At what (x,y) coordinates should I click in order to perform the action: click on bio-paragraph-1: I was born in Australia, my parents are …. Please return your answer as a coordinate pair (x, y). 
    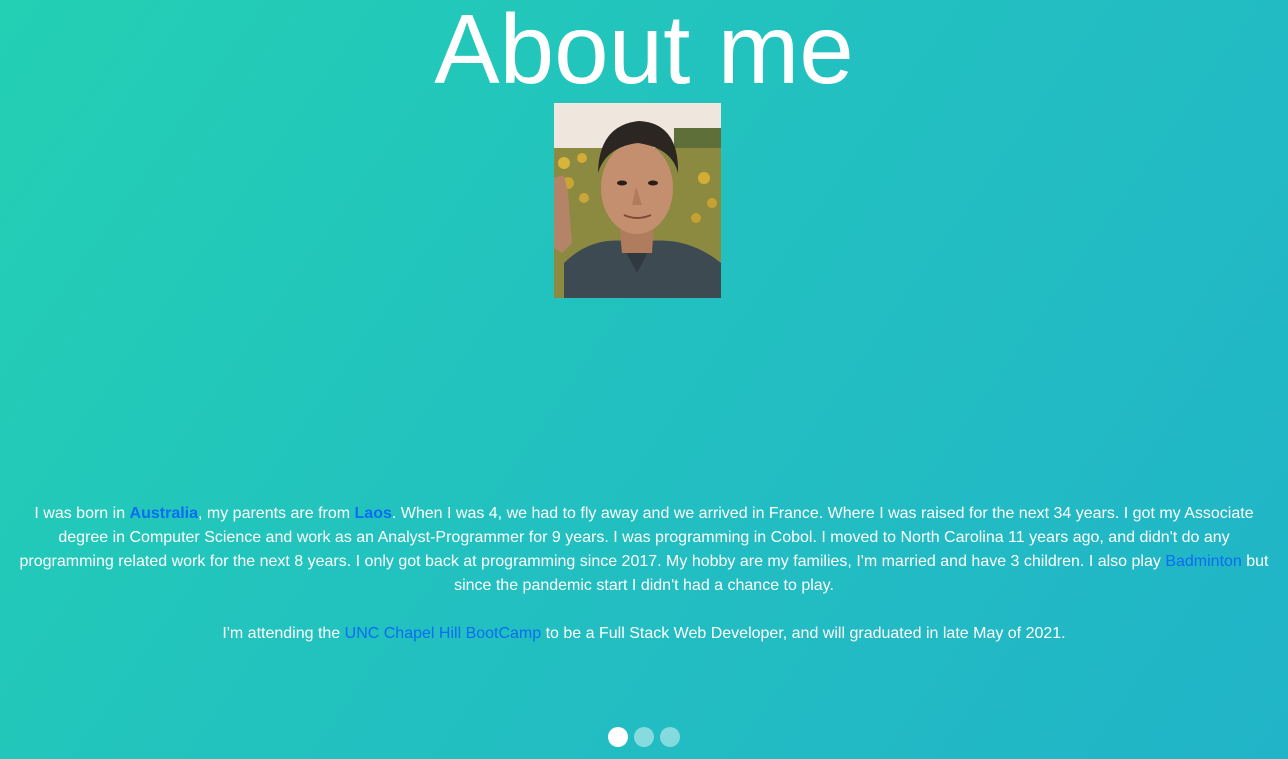
    Looking at the image, I should click on (644, 549).